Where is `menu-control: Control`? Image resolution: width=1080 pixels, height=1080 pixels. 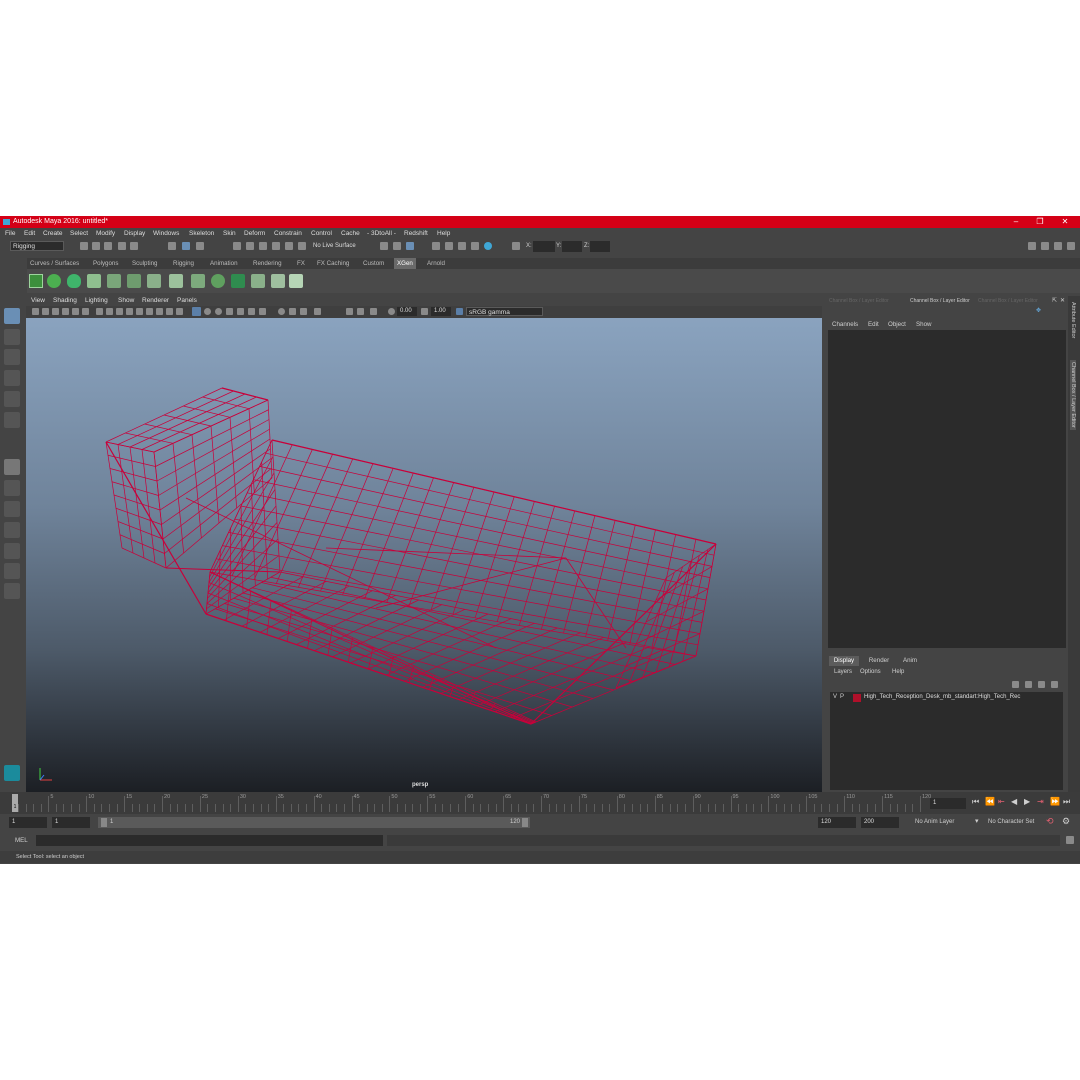
menu-control: Control is located at coordinates (321, 233).